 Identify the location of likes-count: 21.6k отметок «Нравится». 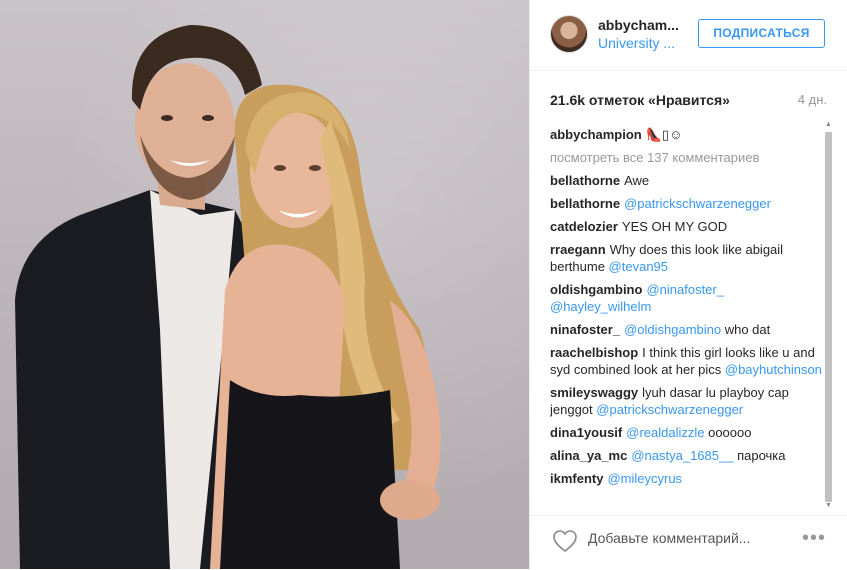
(640, 100).